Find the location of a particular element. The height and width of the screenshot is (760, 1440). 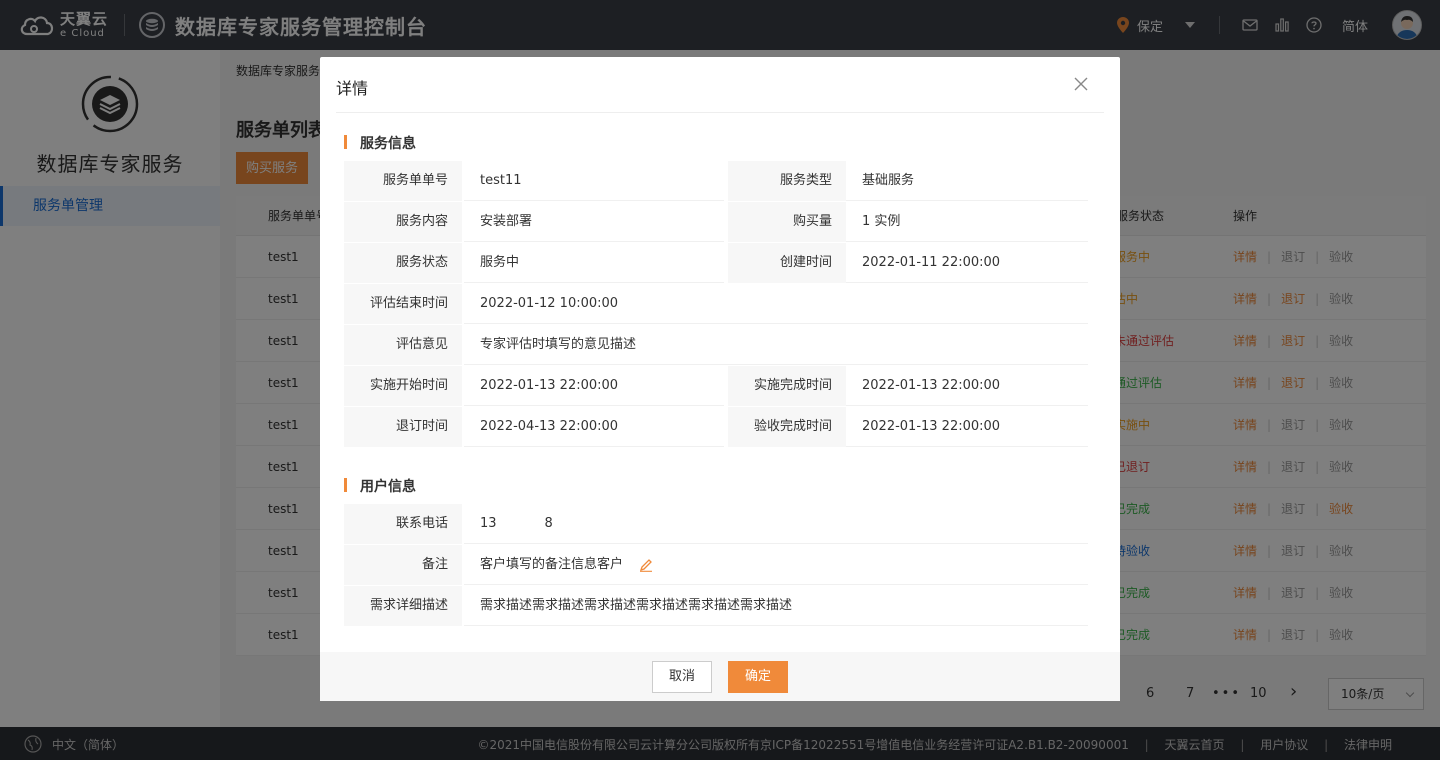

modal-footer: 取消 确定 is located at coordinates (720, 676).